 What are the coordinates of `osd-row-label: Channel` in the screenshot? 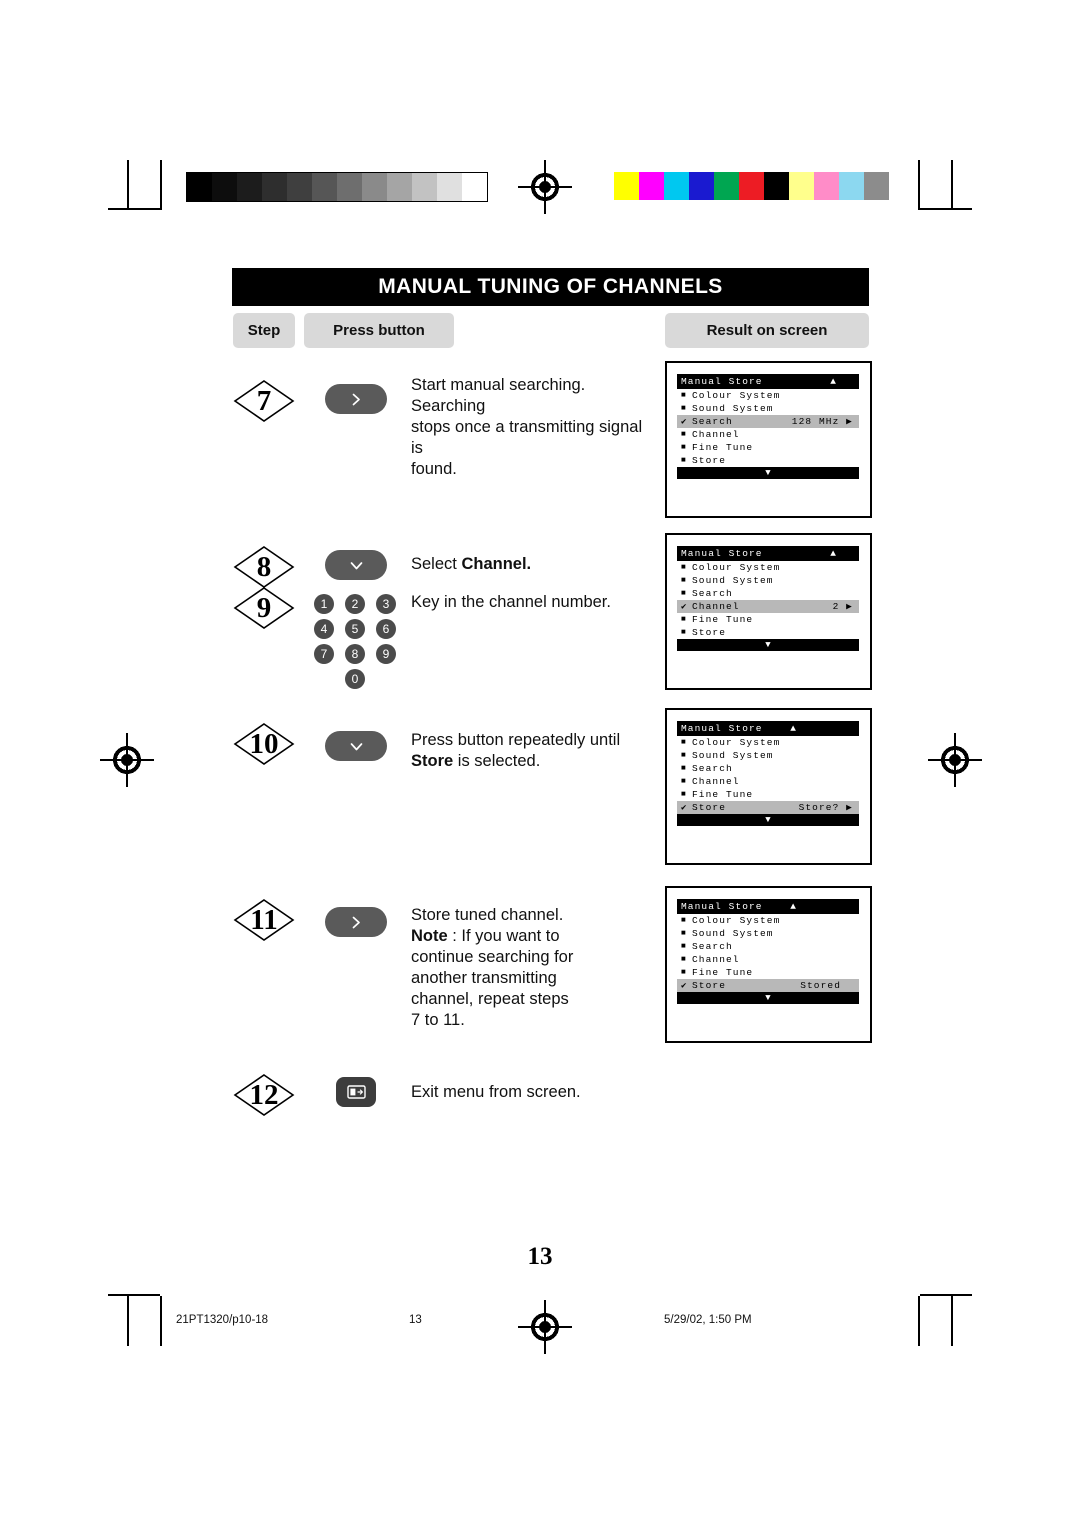 It's located at (716, 606).